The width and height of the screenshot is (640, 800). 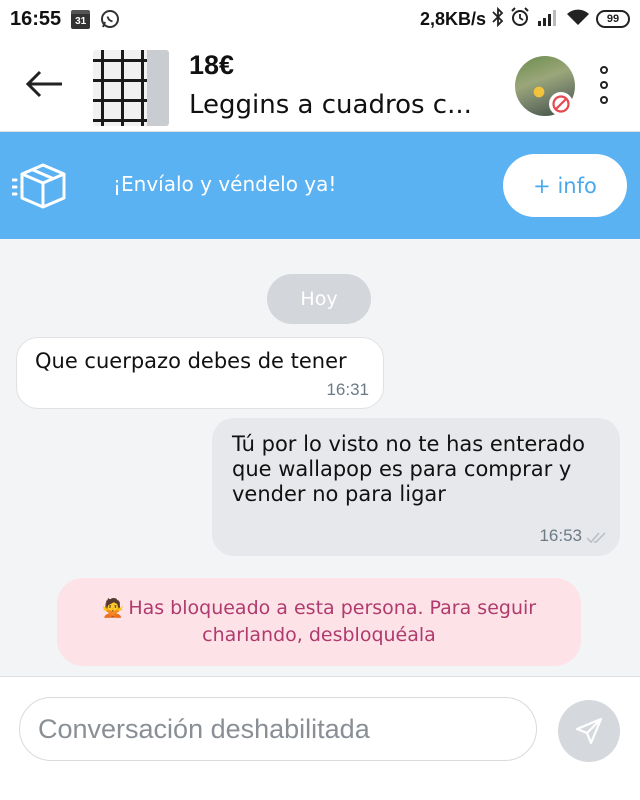 What do you see at coordinates (520, 19) in the screenshot?
I see `alarm-icon` at bounding box center [520, 19].